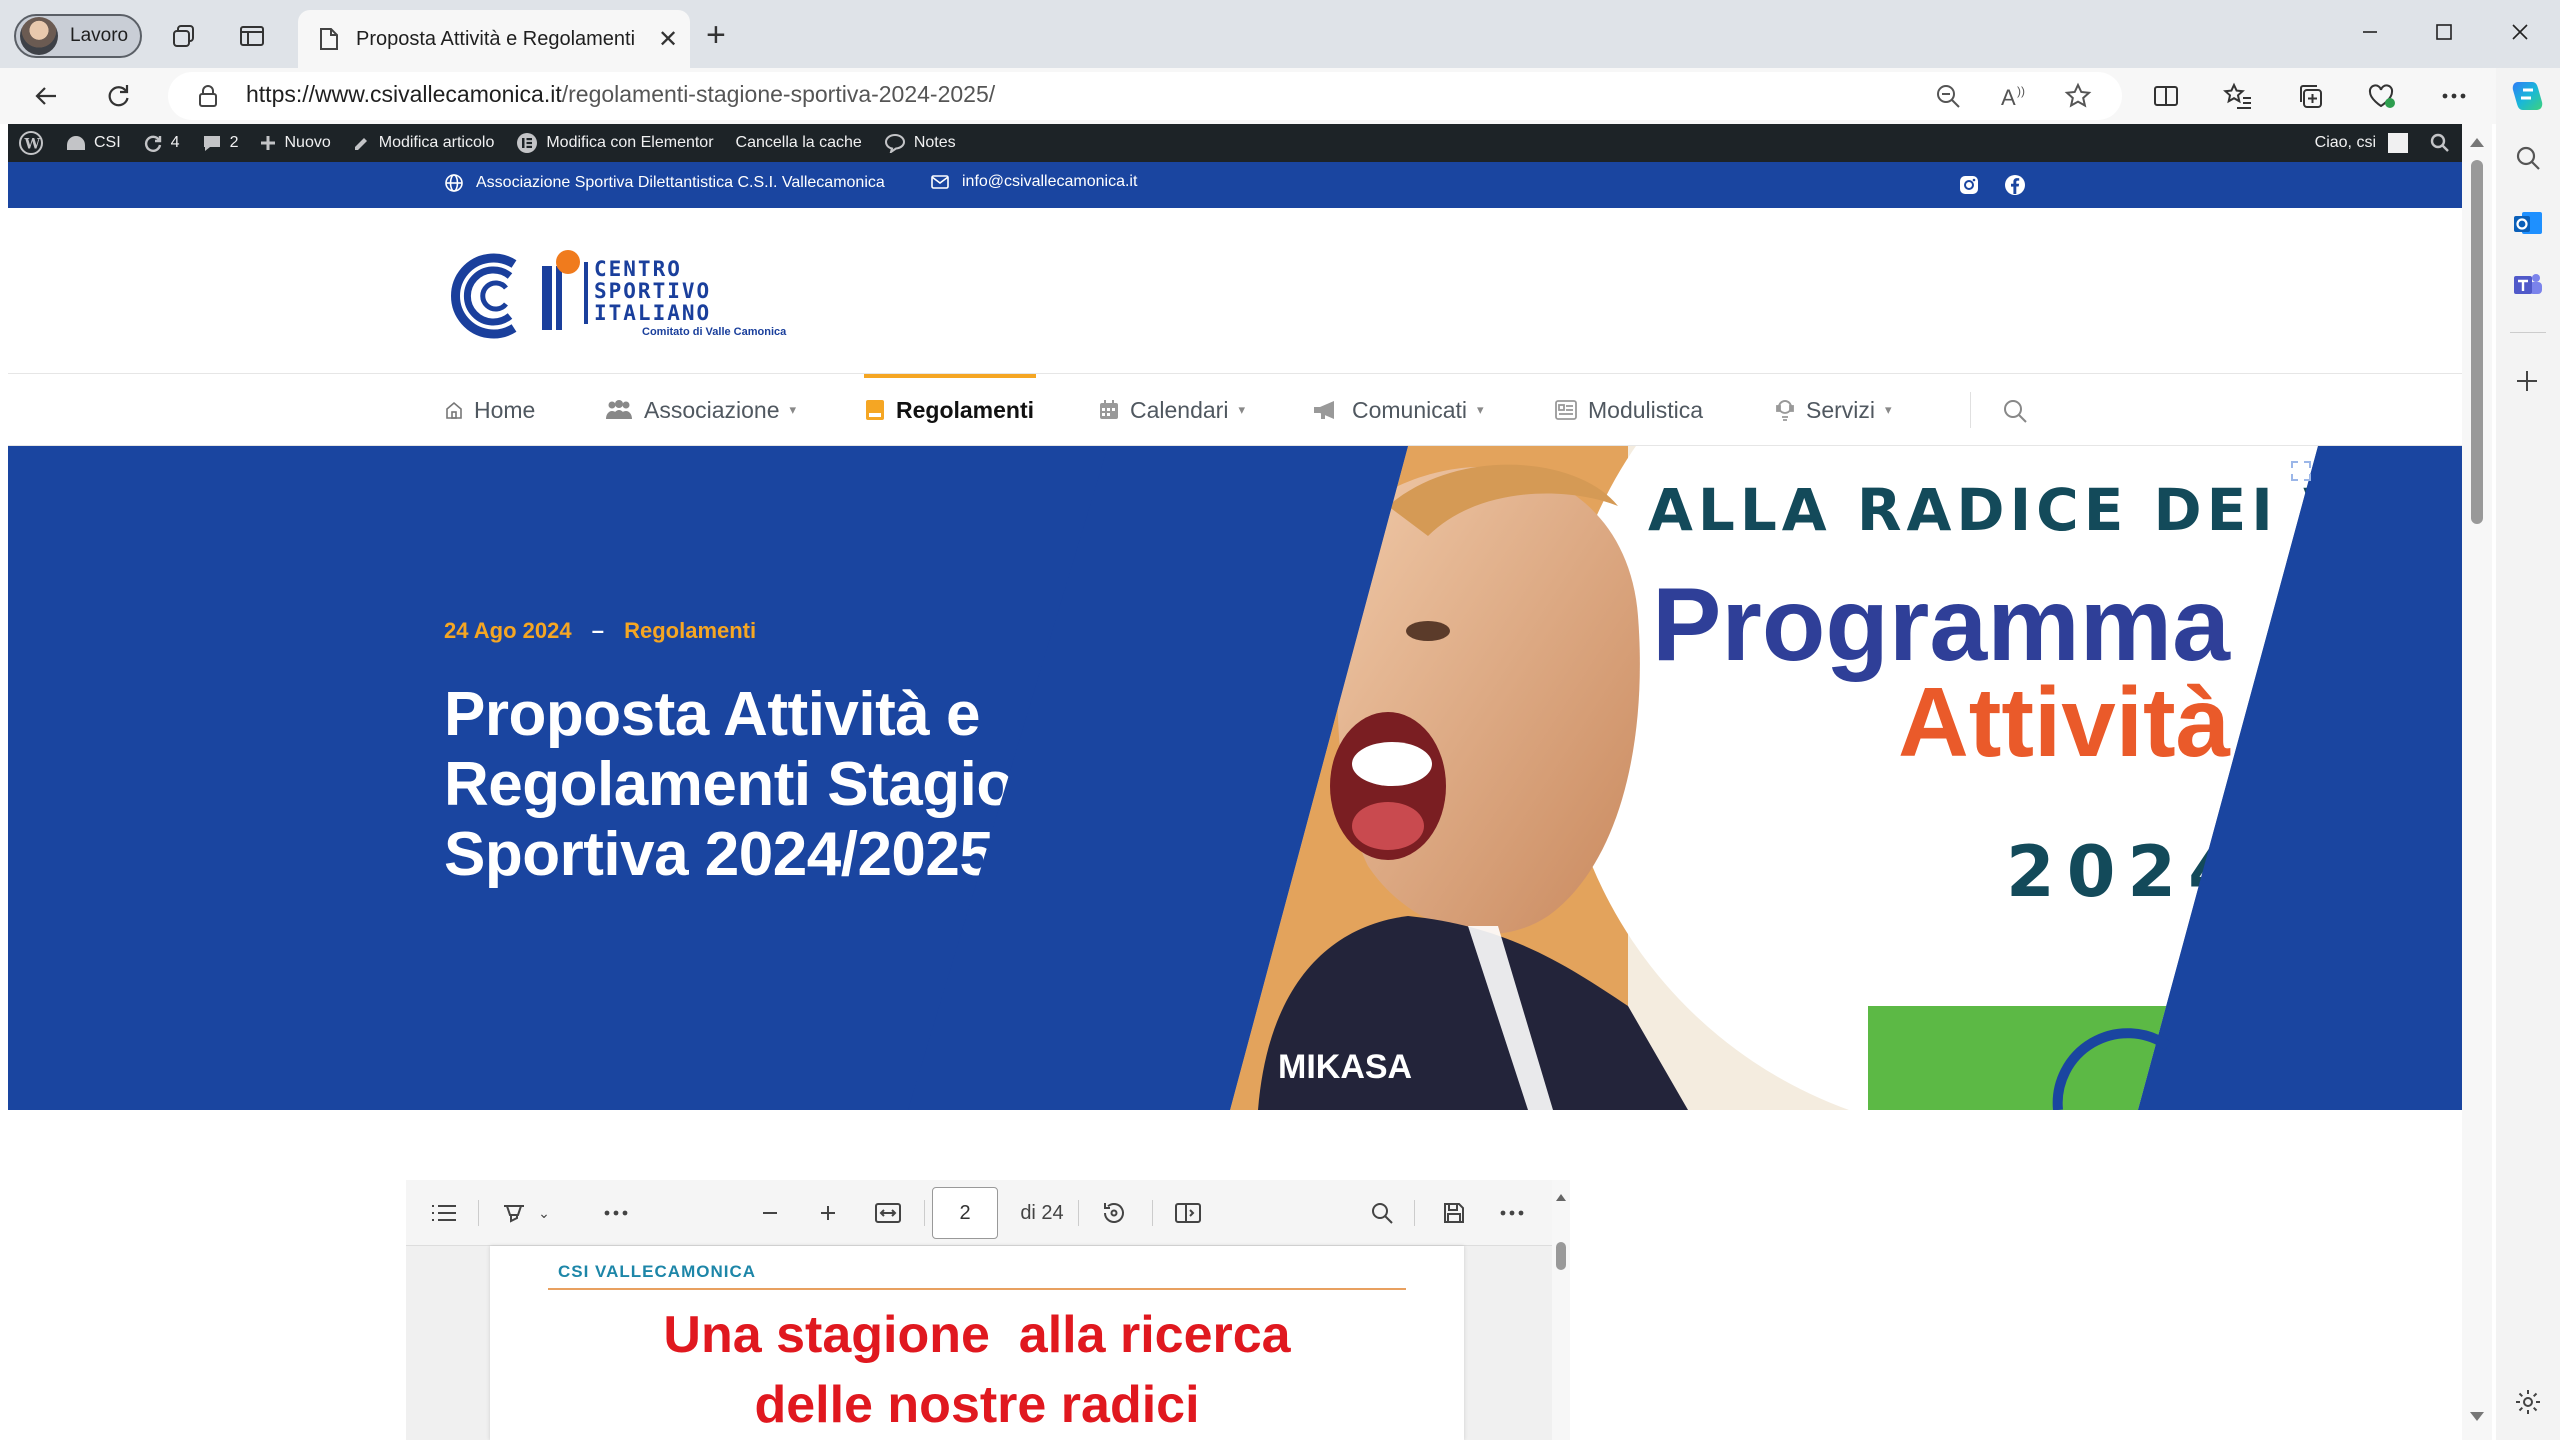  What do you see at coordinates (1948, 96) in the screenshot?
I see `zoom-out-icon` at bounding box center [1948, 96].